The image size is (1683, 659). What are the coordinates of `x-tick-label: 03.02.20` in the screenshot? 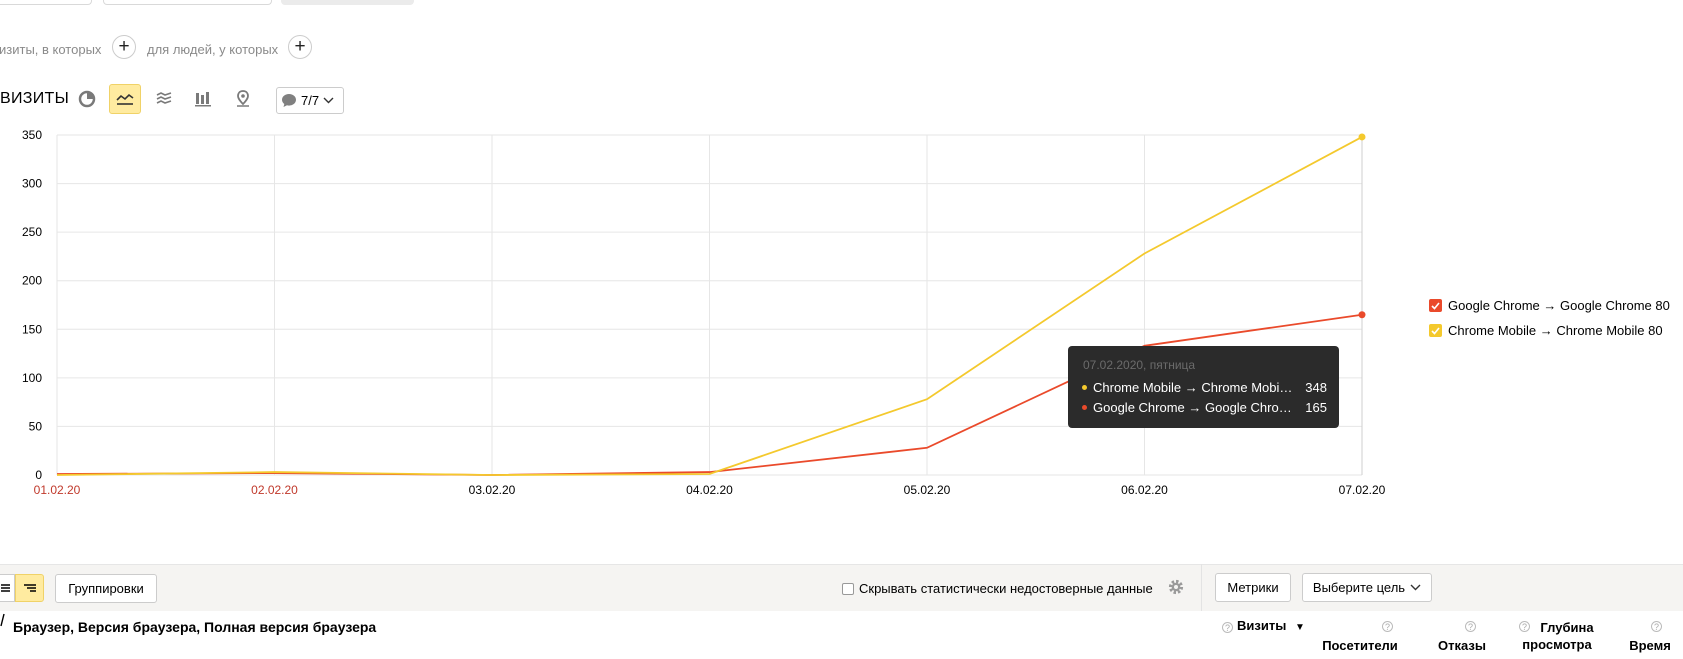 It's located at (492, 490).